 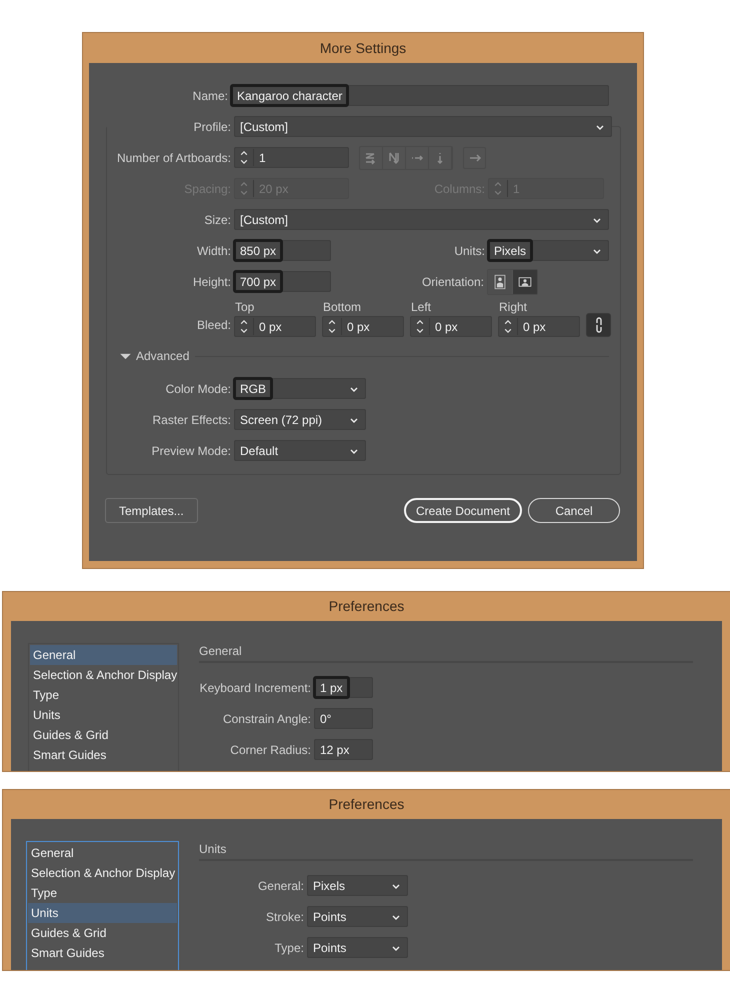 What do you see at coordinates (192, 419) in the screenshot?
I see `field-label: Raster Effects:` at bounding box center [192, 419].